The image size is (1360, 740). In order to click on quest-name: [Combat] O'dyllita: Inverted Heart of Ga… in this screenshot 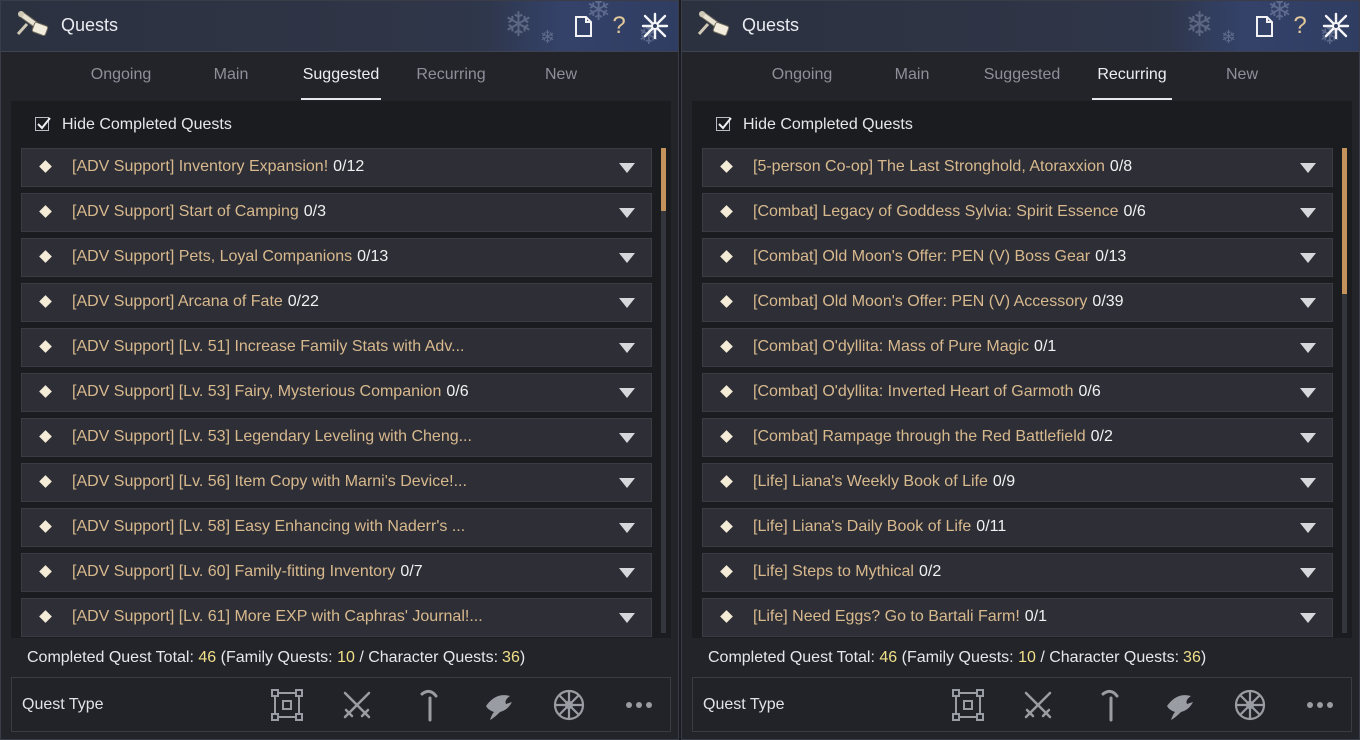, I will do `click(913, 391)`.